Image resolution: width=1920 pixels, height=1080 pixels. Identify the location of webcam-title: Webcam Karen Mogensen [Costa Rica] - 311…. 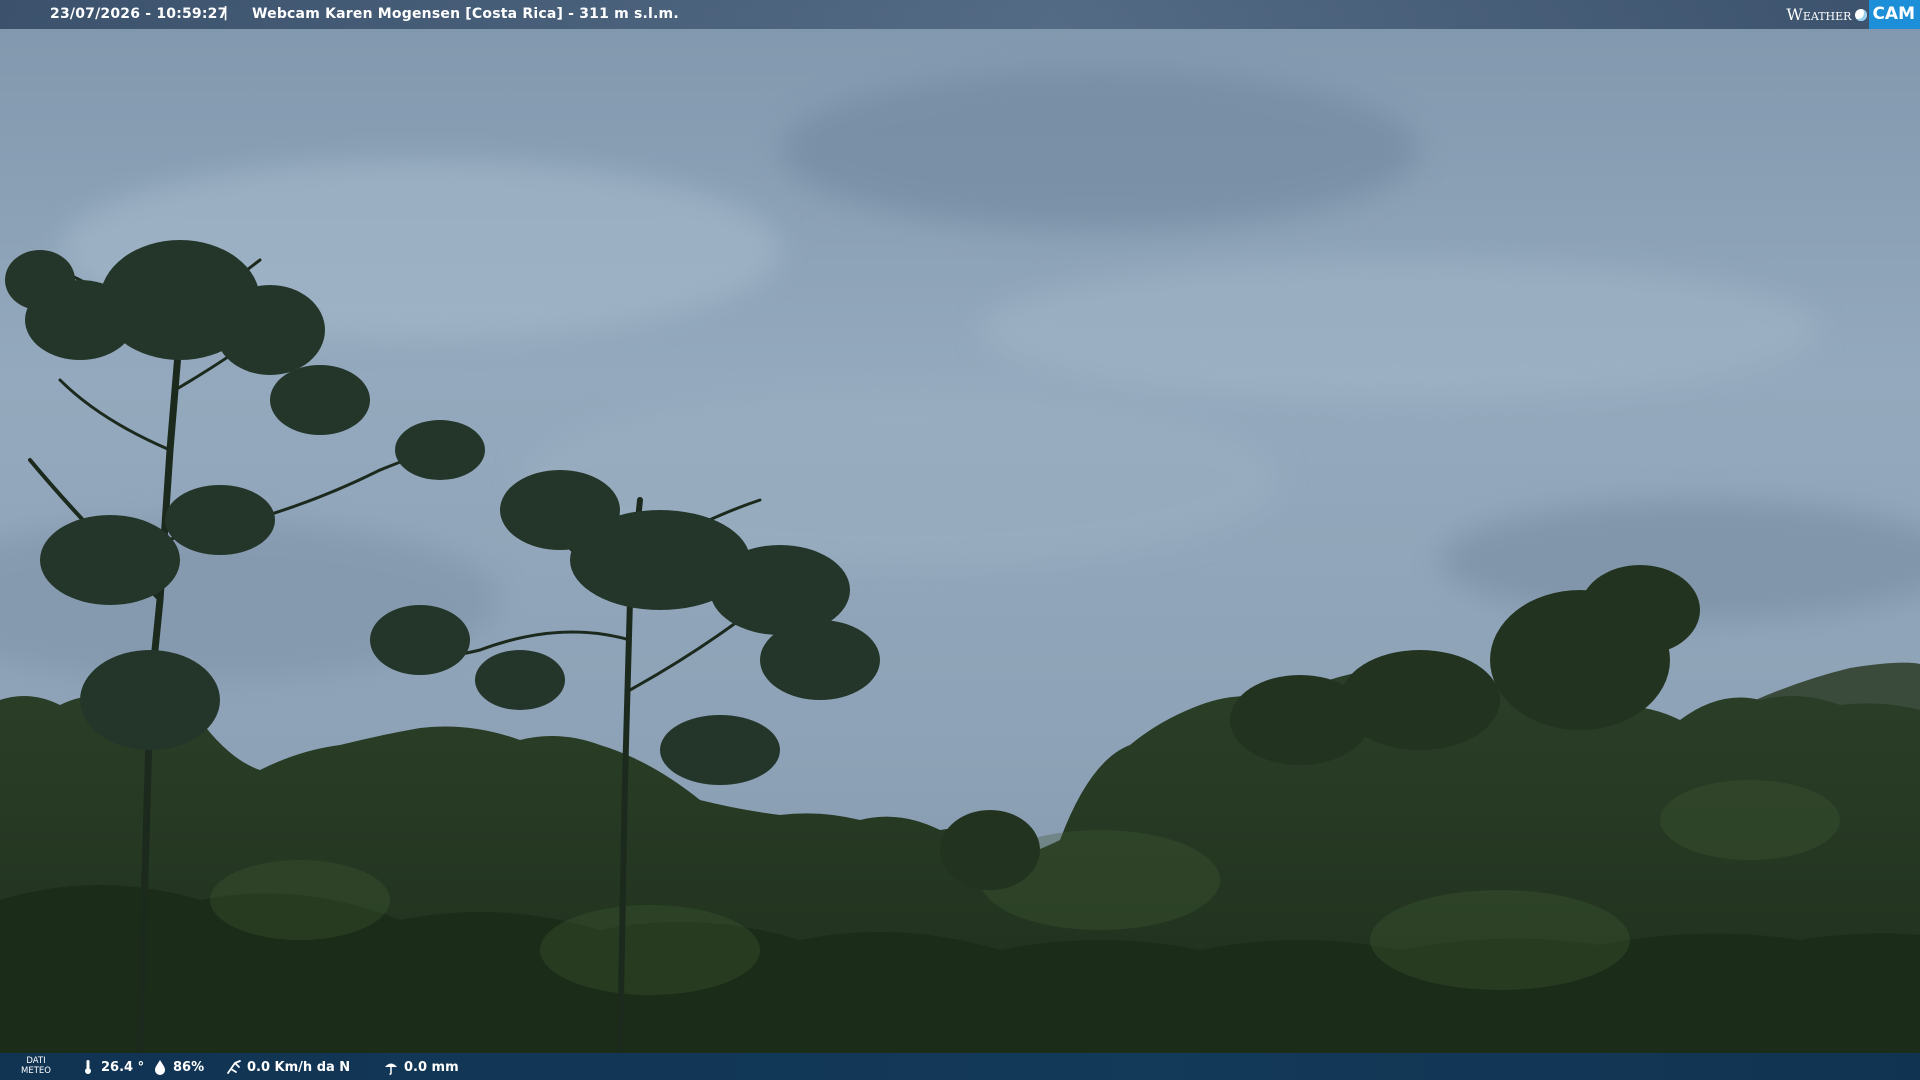
(465, 14).